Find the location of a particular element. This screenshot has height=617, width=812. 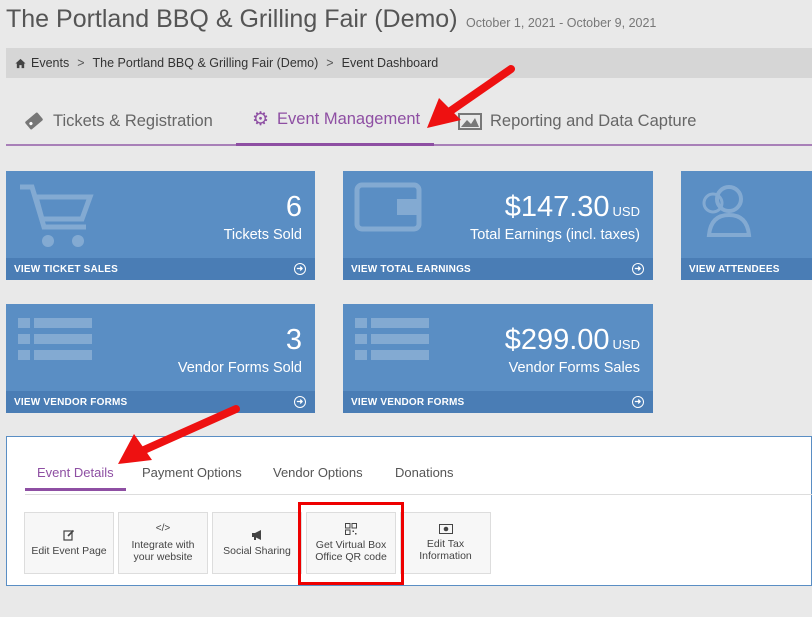

tab-reporting: Reporting and Data Capture is located at coordinates (577, 121).